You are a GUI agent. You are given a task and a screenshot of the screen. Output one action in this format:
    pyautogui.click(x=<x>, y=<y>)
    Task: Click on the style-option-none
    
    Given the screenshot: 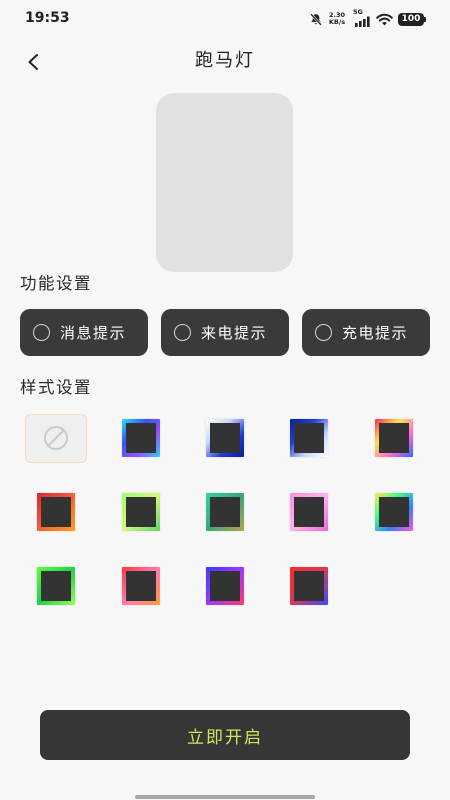 What is the action you would take?
    pyautogui.click(x=56, y=438)
    